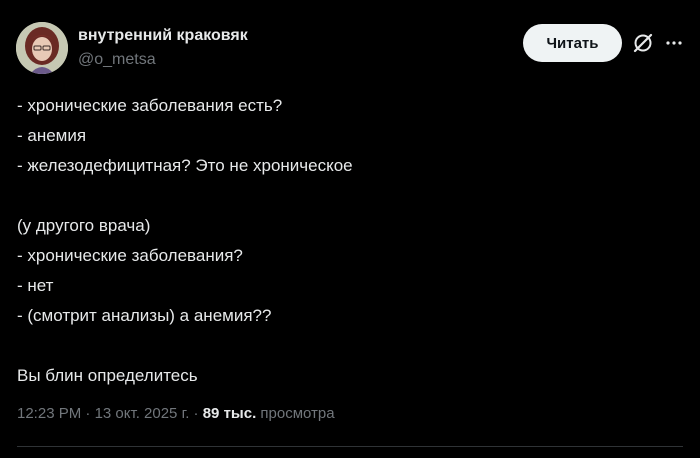 The image size is (700, 458). What do you see at coordinates (163, 36) in the screenshot?
I see `display-name: внутренний краковяк` at bounding box center [163, 36].